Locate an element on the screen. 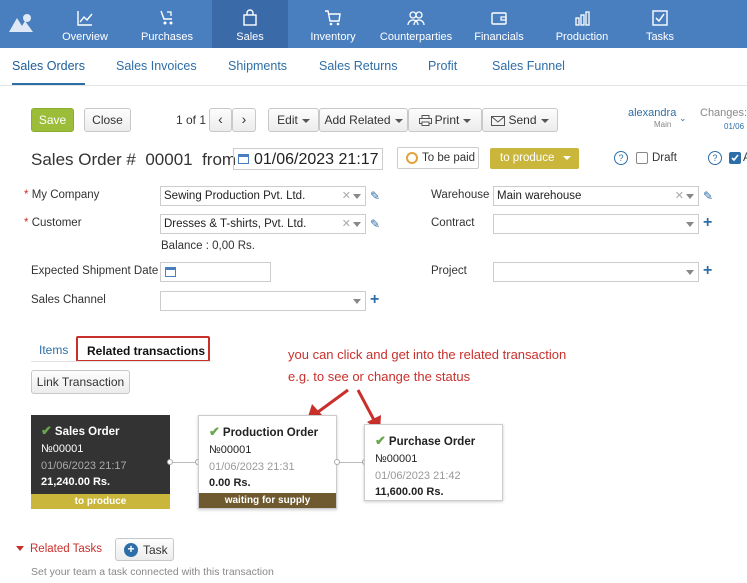 The image size is (747, 583). chevron-down-icon: ⌄ is located at coordinates (683, 118).